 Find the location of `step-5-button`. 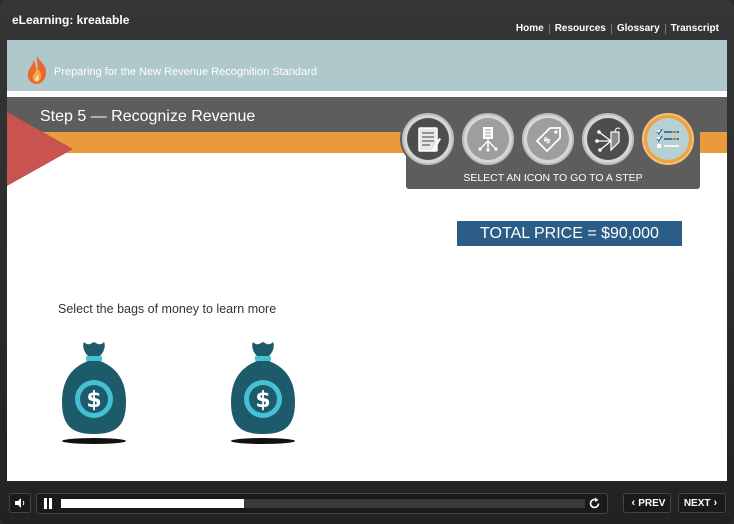

step-5-button is located at coordinates (668, 139).